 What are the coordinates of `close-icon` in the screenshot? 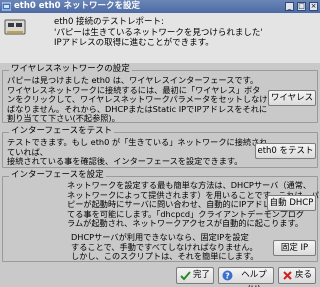 It's located at (287, 275).